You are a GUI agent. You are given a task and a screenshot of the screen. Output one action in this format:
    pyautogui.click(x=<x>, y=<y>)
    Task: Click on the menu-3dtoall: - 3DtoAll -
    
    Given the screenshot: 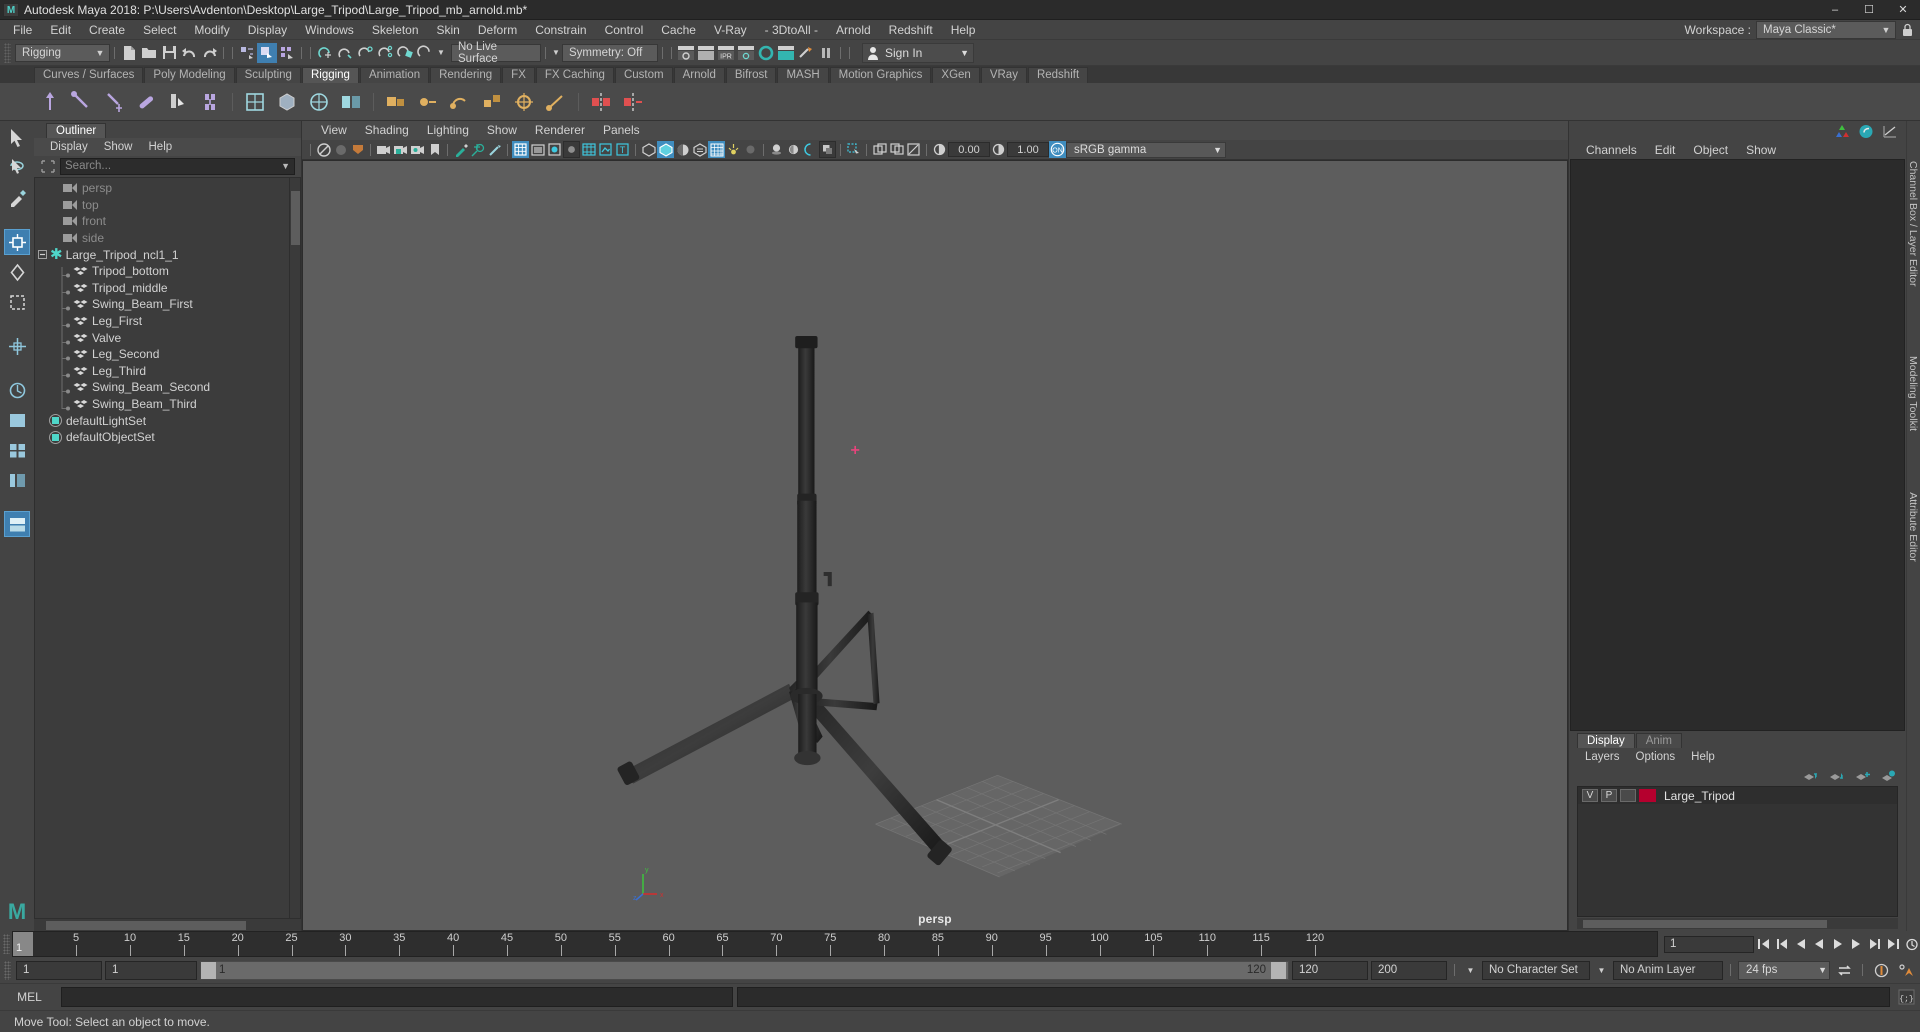 What is the action you would take?
    pyautogui.click(x=791, y=30)
    